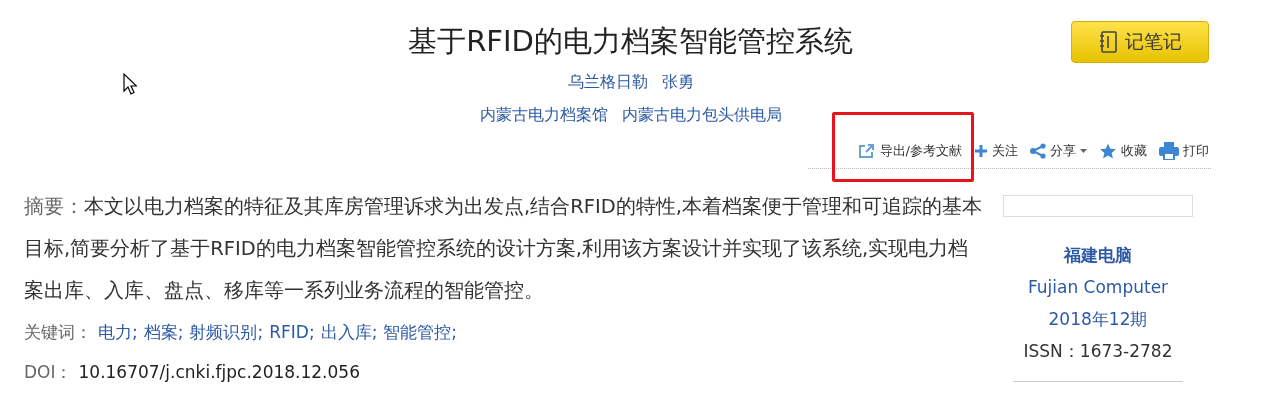 The height and width of the screenshot is (400, 1261). Describe the element at coordinates (1107, 42) in the screenshot. I see `notebook-icon` at that location.